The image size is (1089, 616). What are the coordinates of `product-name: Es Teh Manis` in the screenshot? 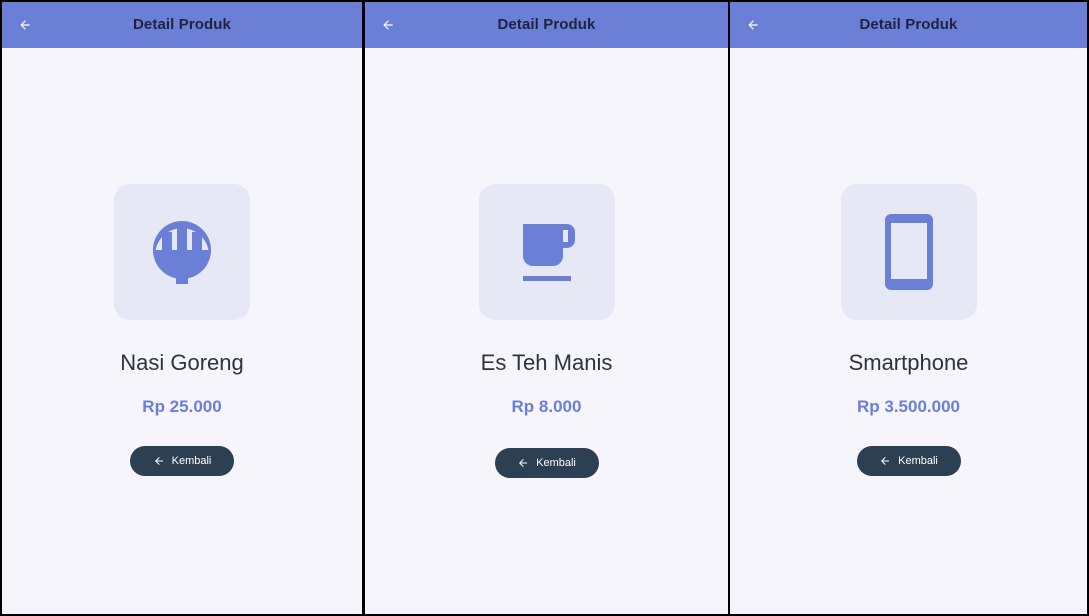 It's located at (546, 362).